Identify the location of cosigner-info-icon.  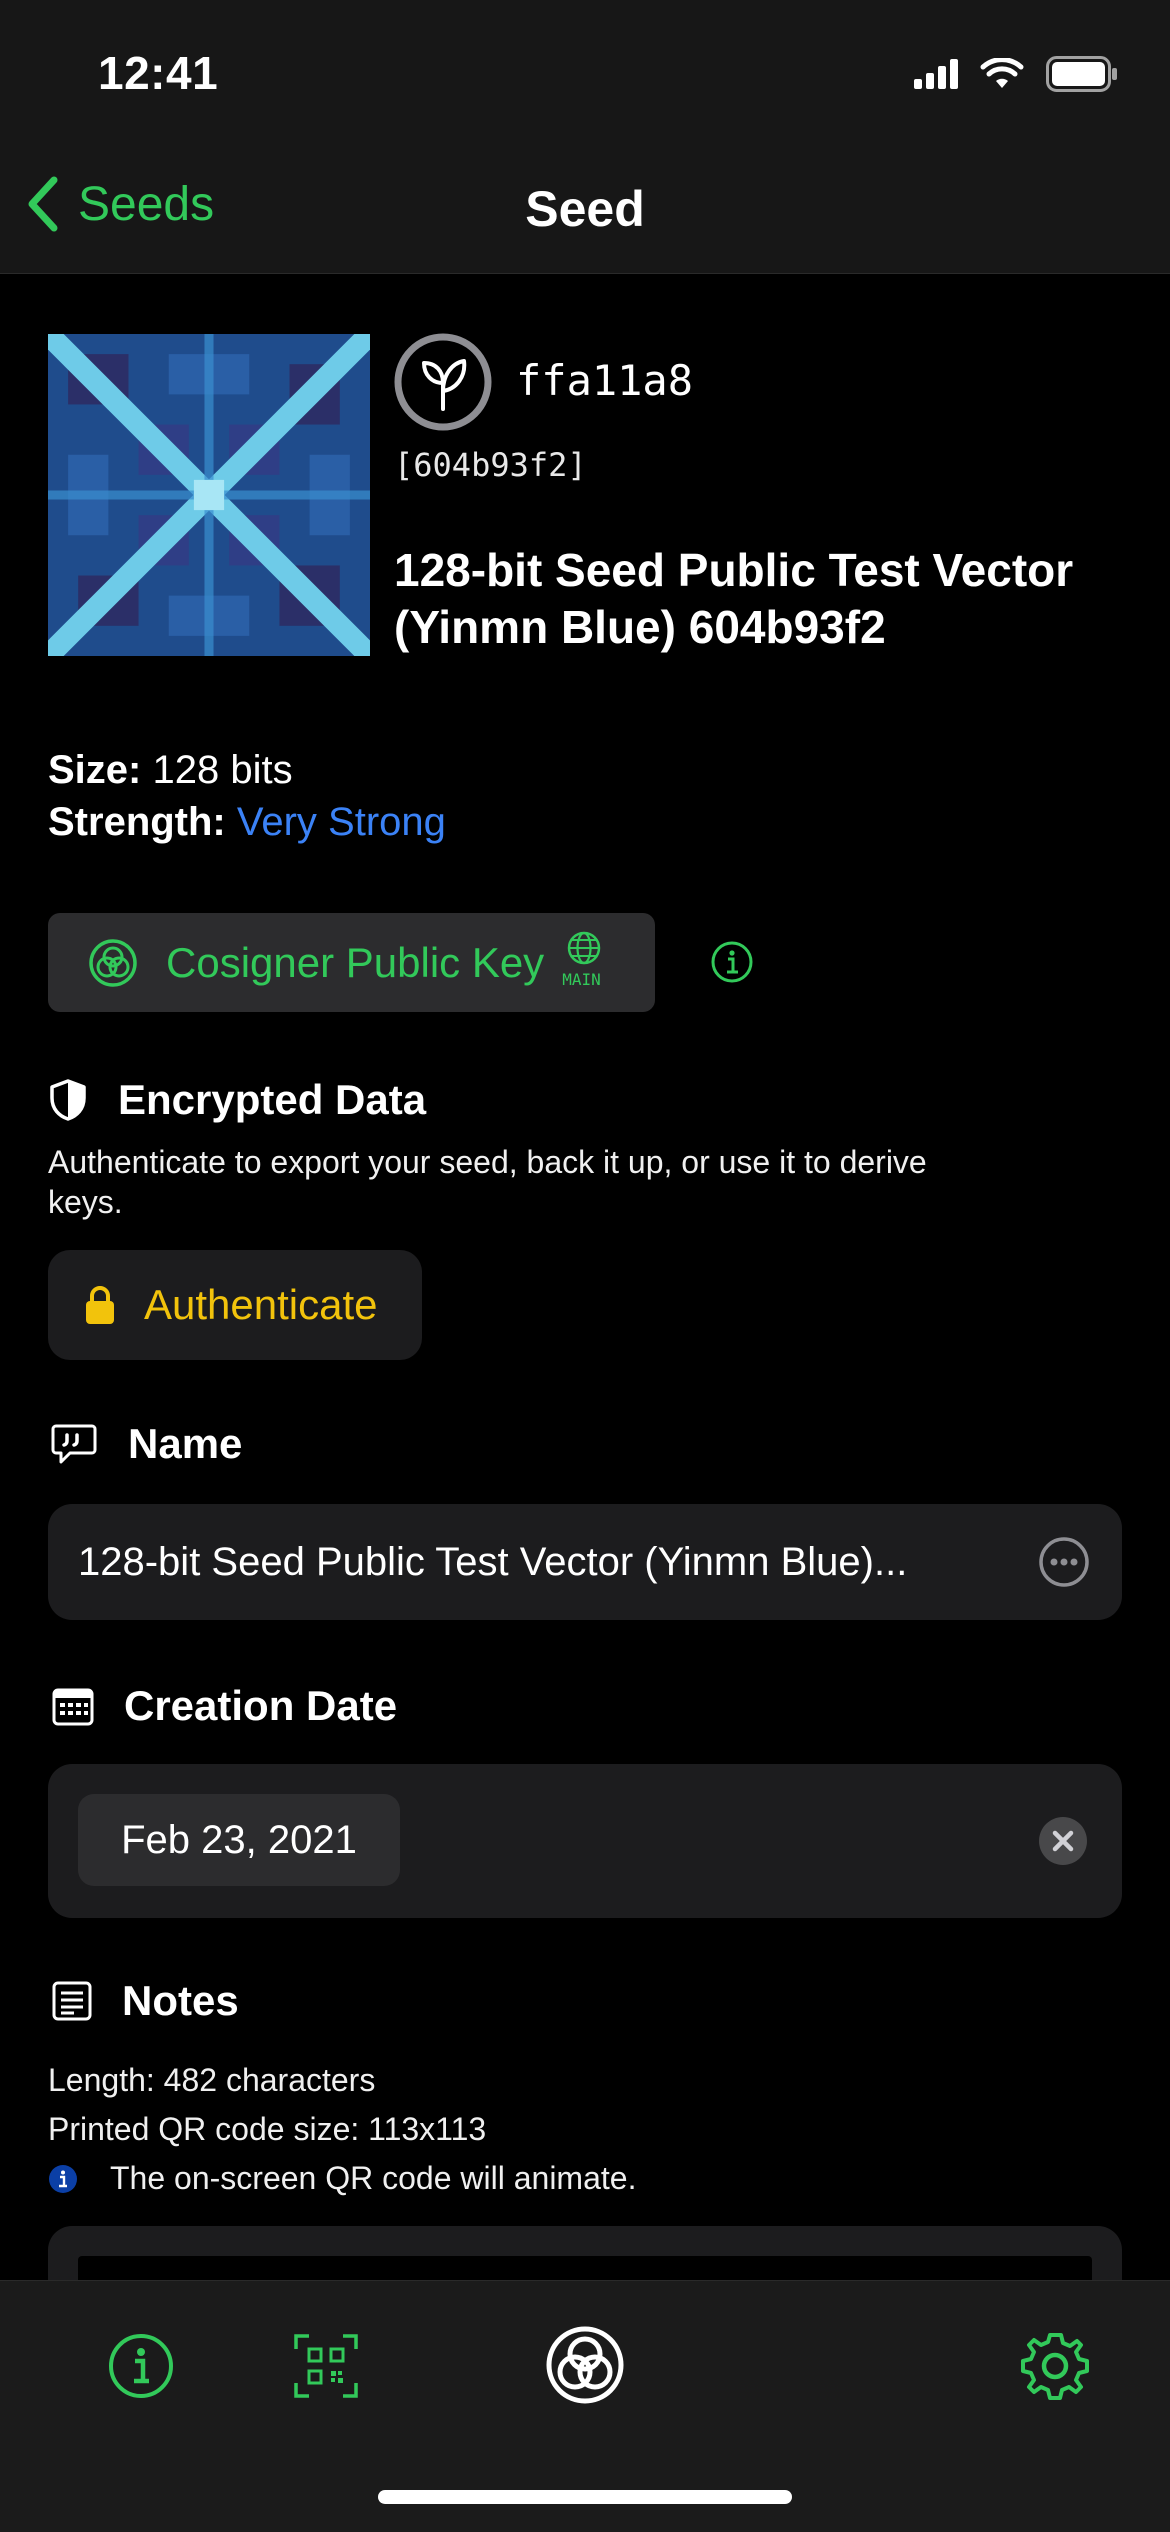
(732, 962).